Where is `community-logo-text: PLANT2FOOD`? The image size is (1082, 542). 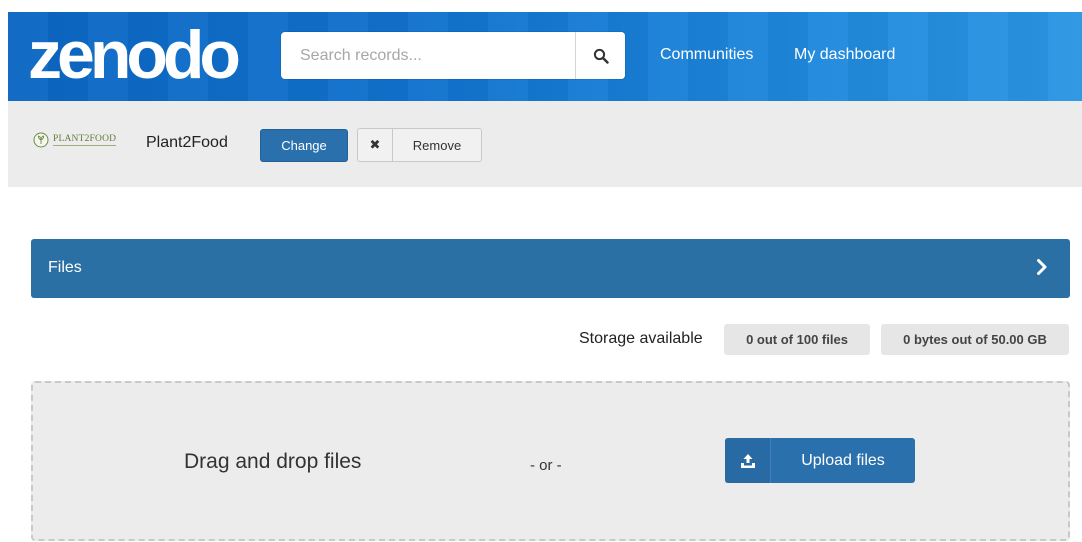
community-logo-text: PLANT2FOOD is located at coordinates (85, 140).